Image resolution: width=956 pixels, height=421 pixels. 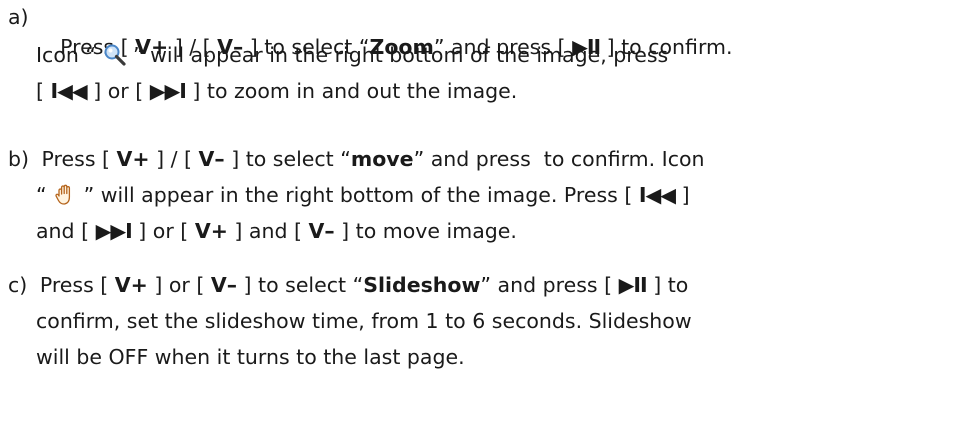 I want to click on magnifier-icon, so click(x=115, y=55).